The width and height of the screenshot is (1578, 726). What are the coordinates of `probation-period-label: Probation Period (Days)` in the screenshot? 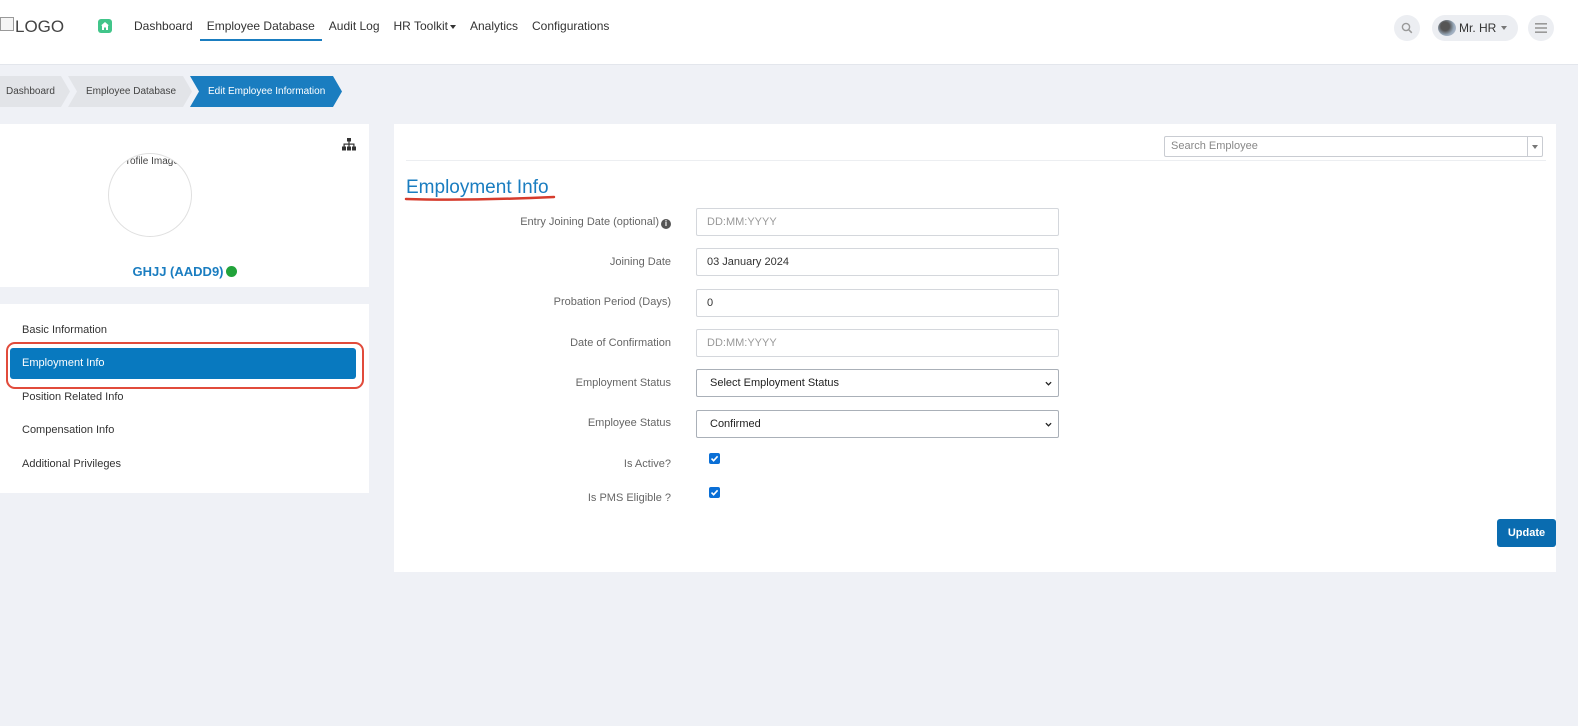 It's located at (612, 302).